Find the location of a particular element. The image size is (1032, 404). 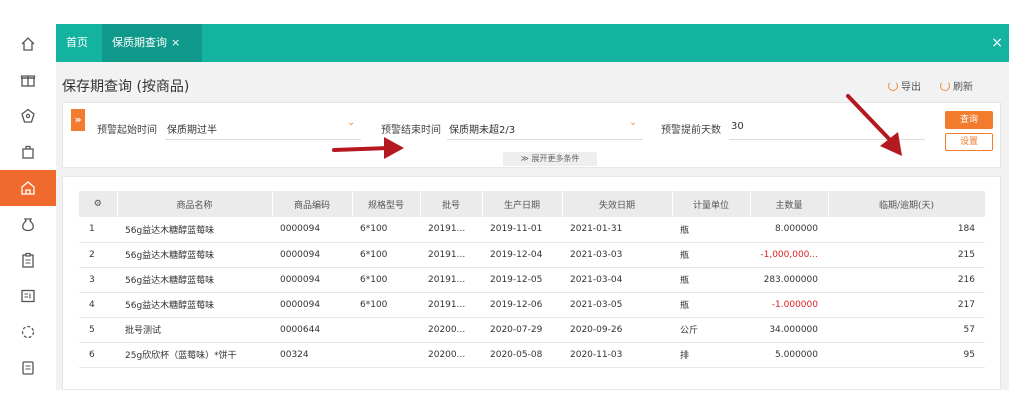

cell-qty: -1.000000 is located at coordinates (789, 305).